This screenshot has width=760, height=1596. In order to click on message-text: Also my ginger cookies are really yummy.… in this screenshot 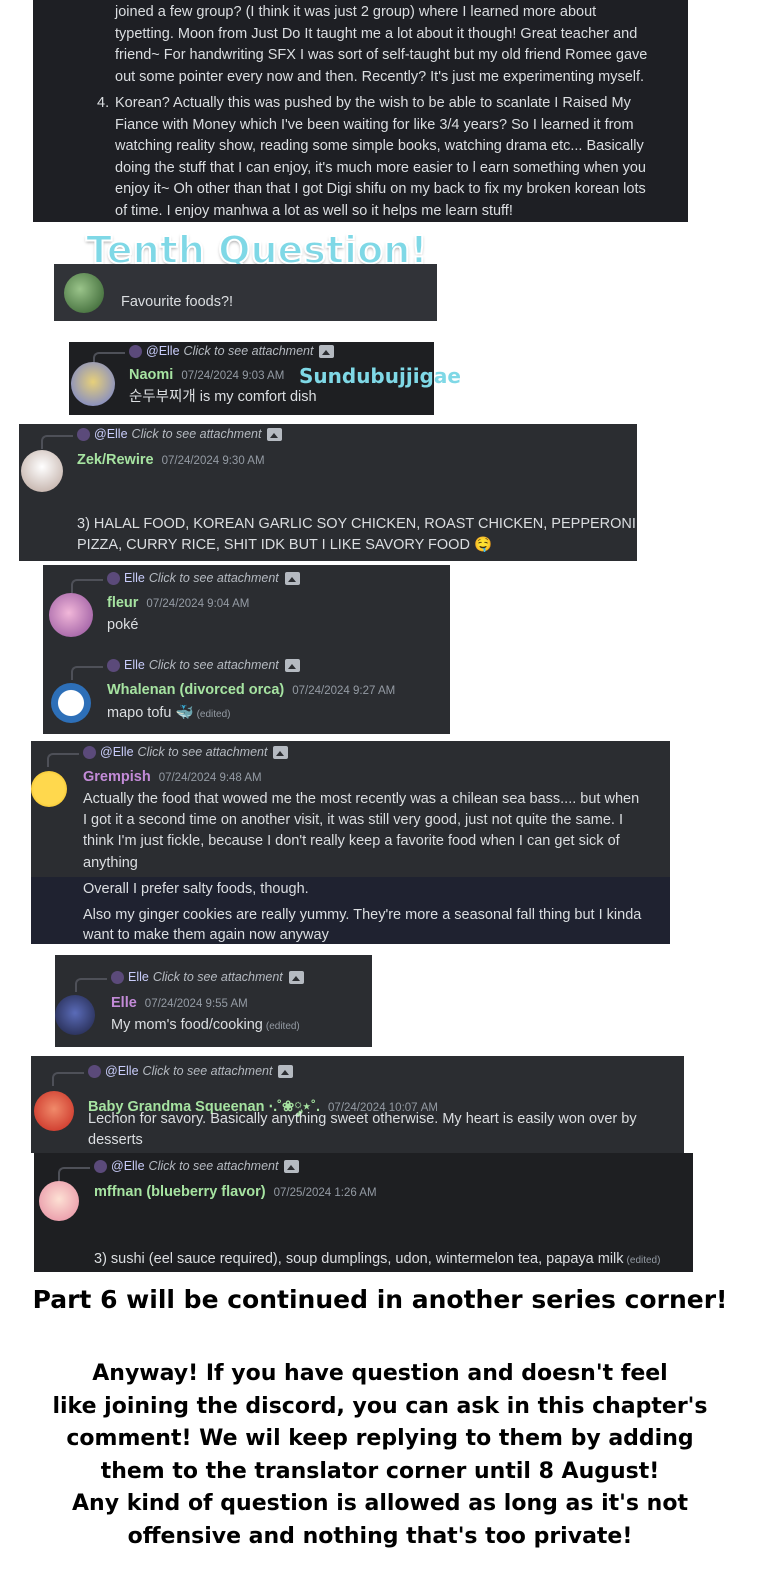, I will do `click(362, 915)`.